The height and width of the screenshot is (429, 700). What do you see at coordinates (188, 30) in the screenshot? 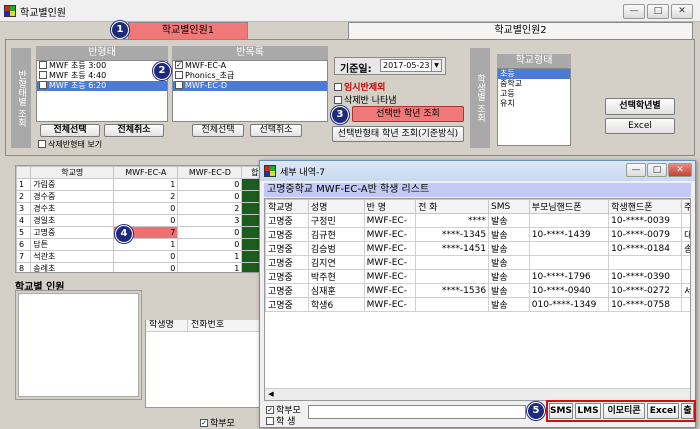
I see `tab-school-people-1: 학교별인원1` at bounding box center [188, 30].